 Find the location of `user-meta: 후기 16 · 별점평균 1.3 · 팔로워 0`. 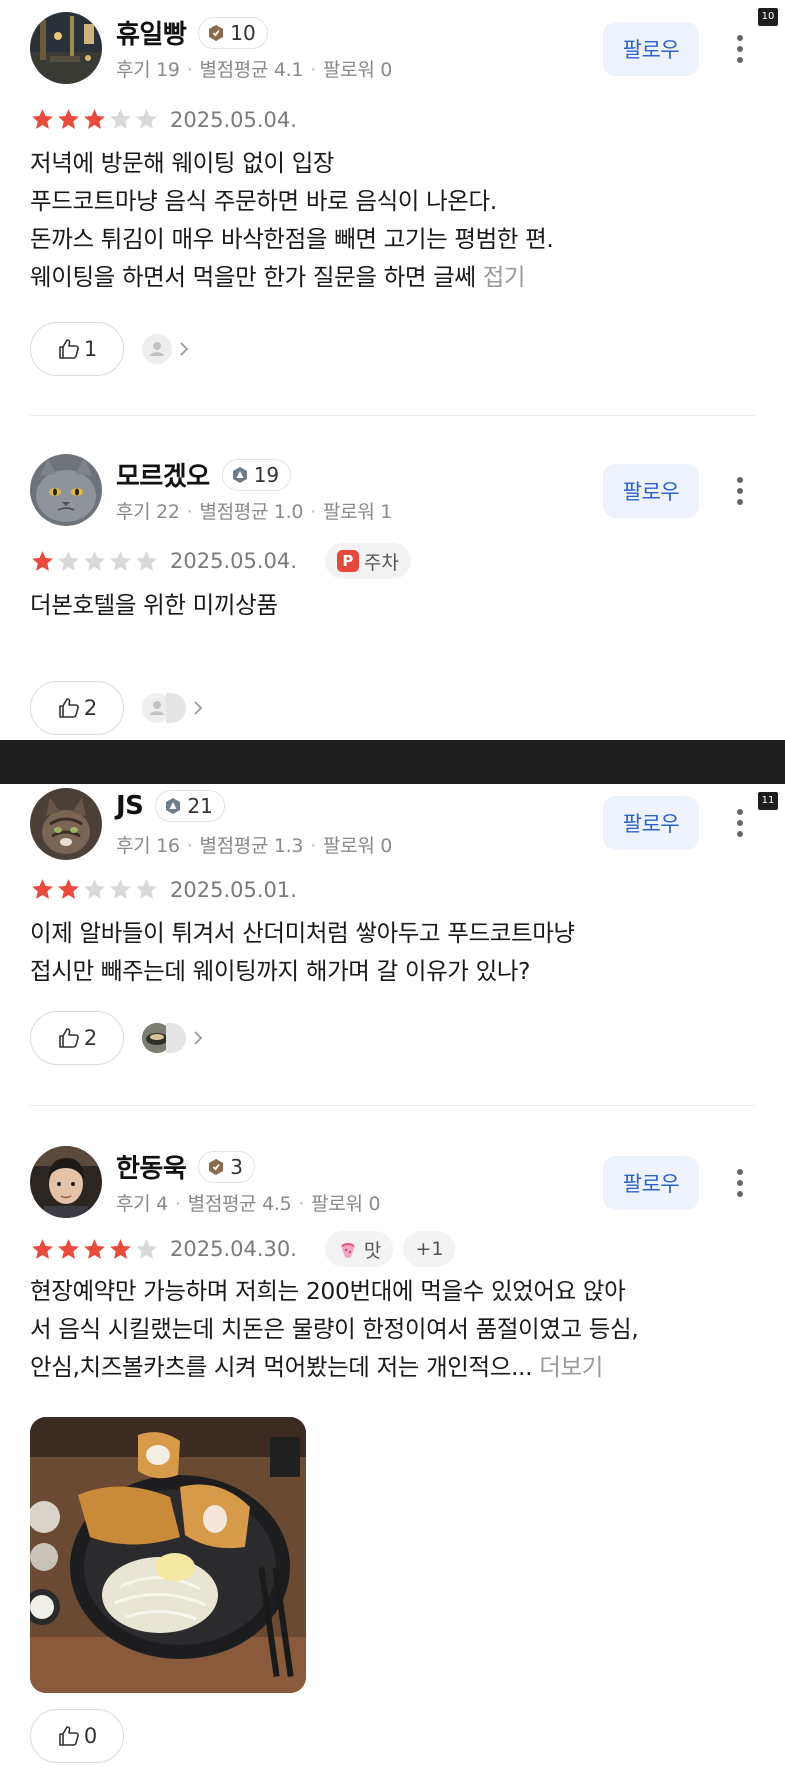

user-meta: 후기 16 · 별점평균 1.3 · 팔로워 0 is located at coordinates (254, 846).